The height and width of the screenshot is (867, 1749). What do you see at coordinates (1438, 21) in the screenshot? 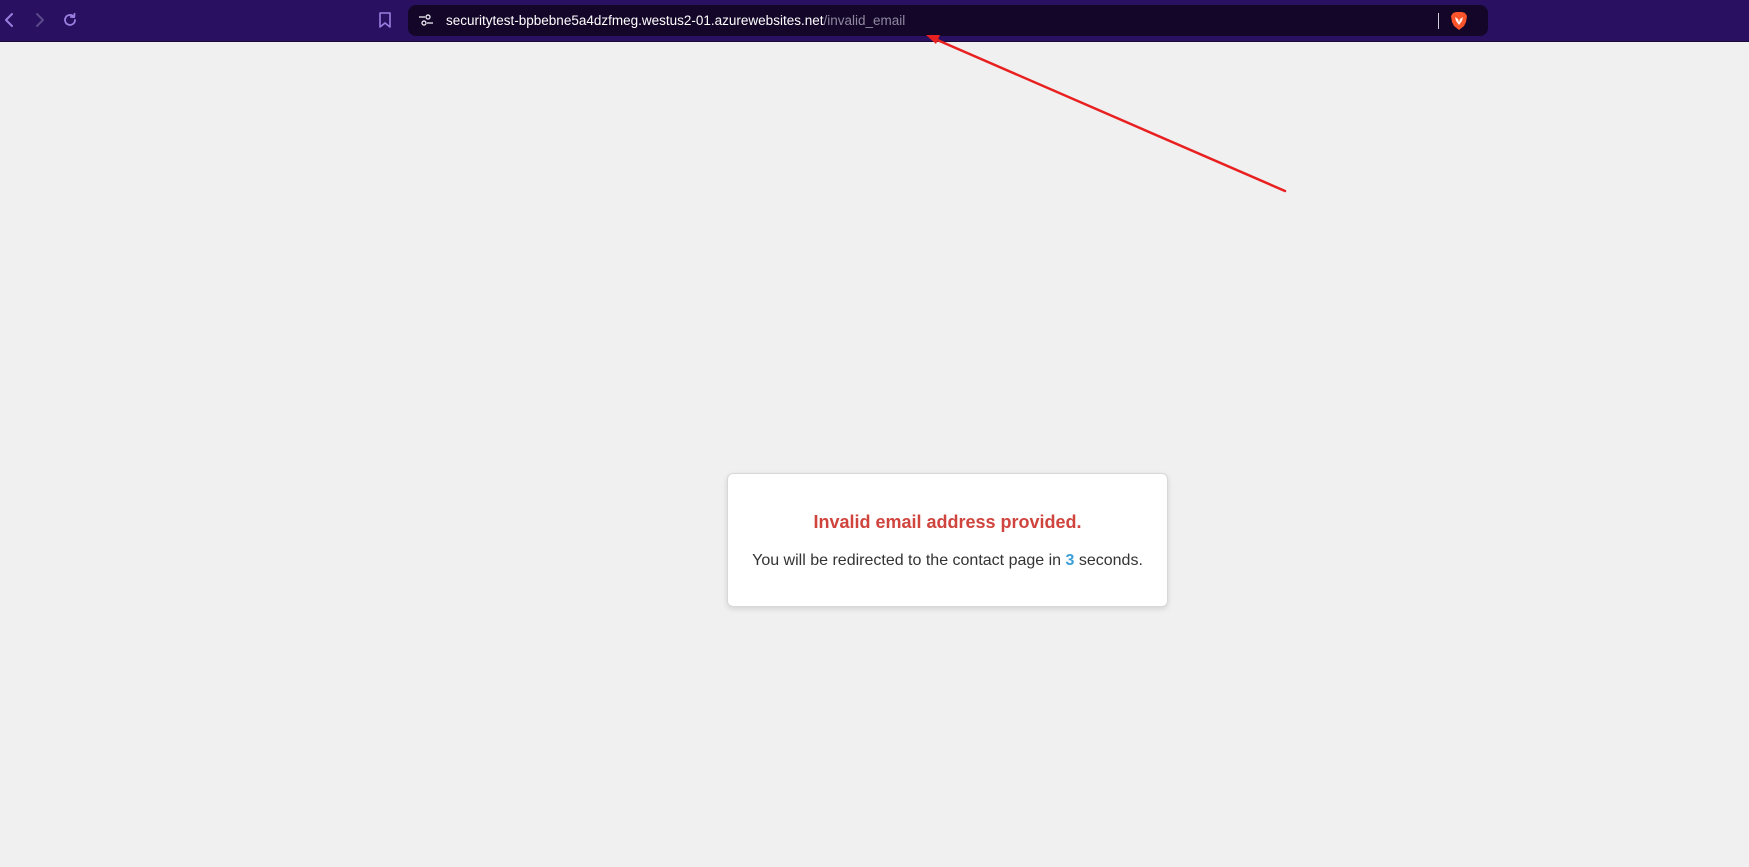
I see `url-divider` at bounding box center [1438, 21].